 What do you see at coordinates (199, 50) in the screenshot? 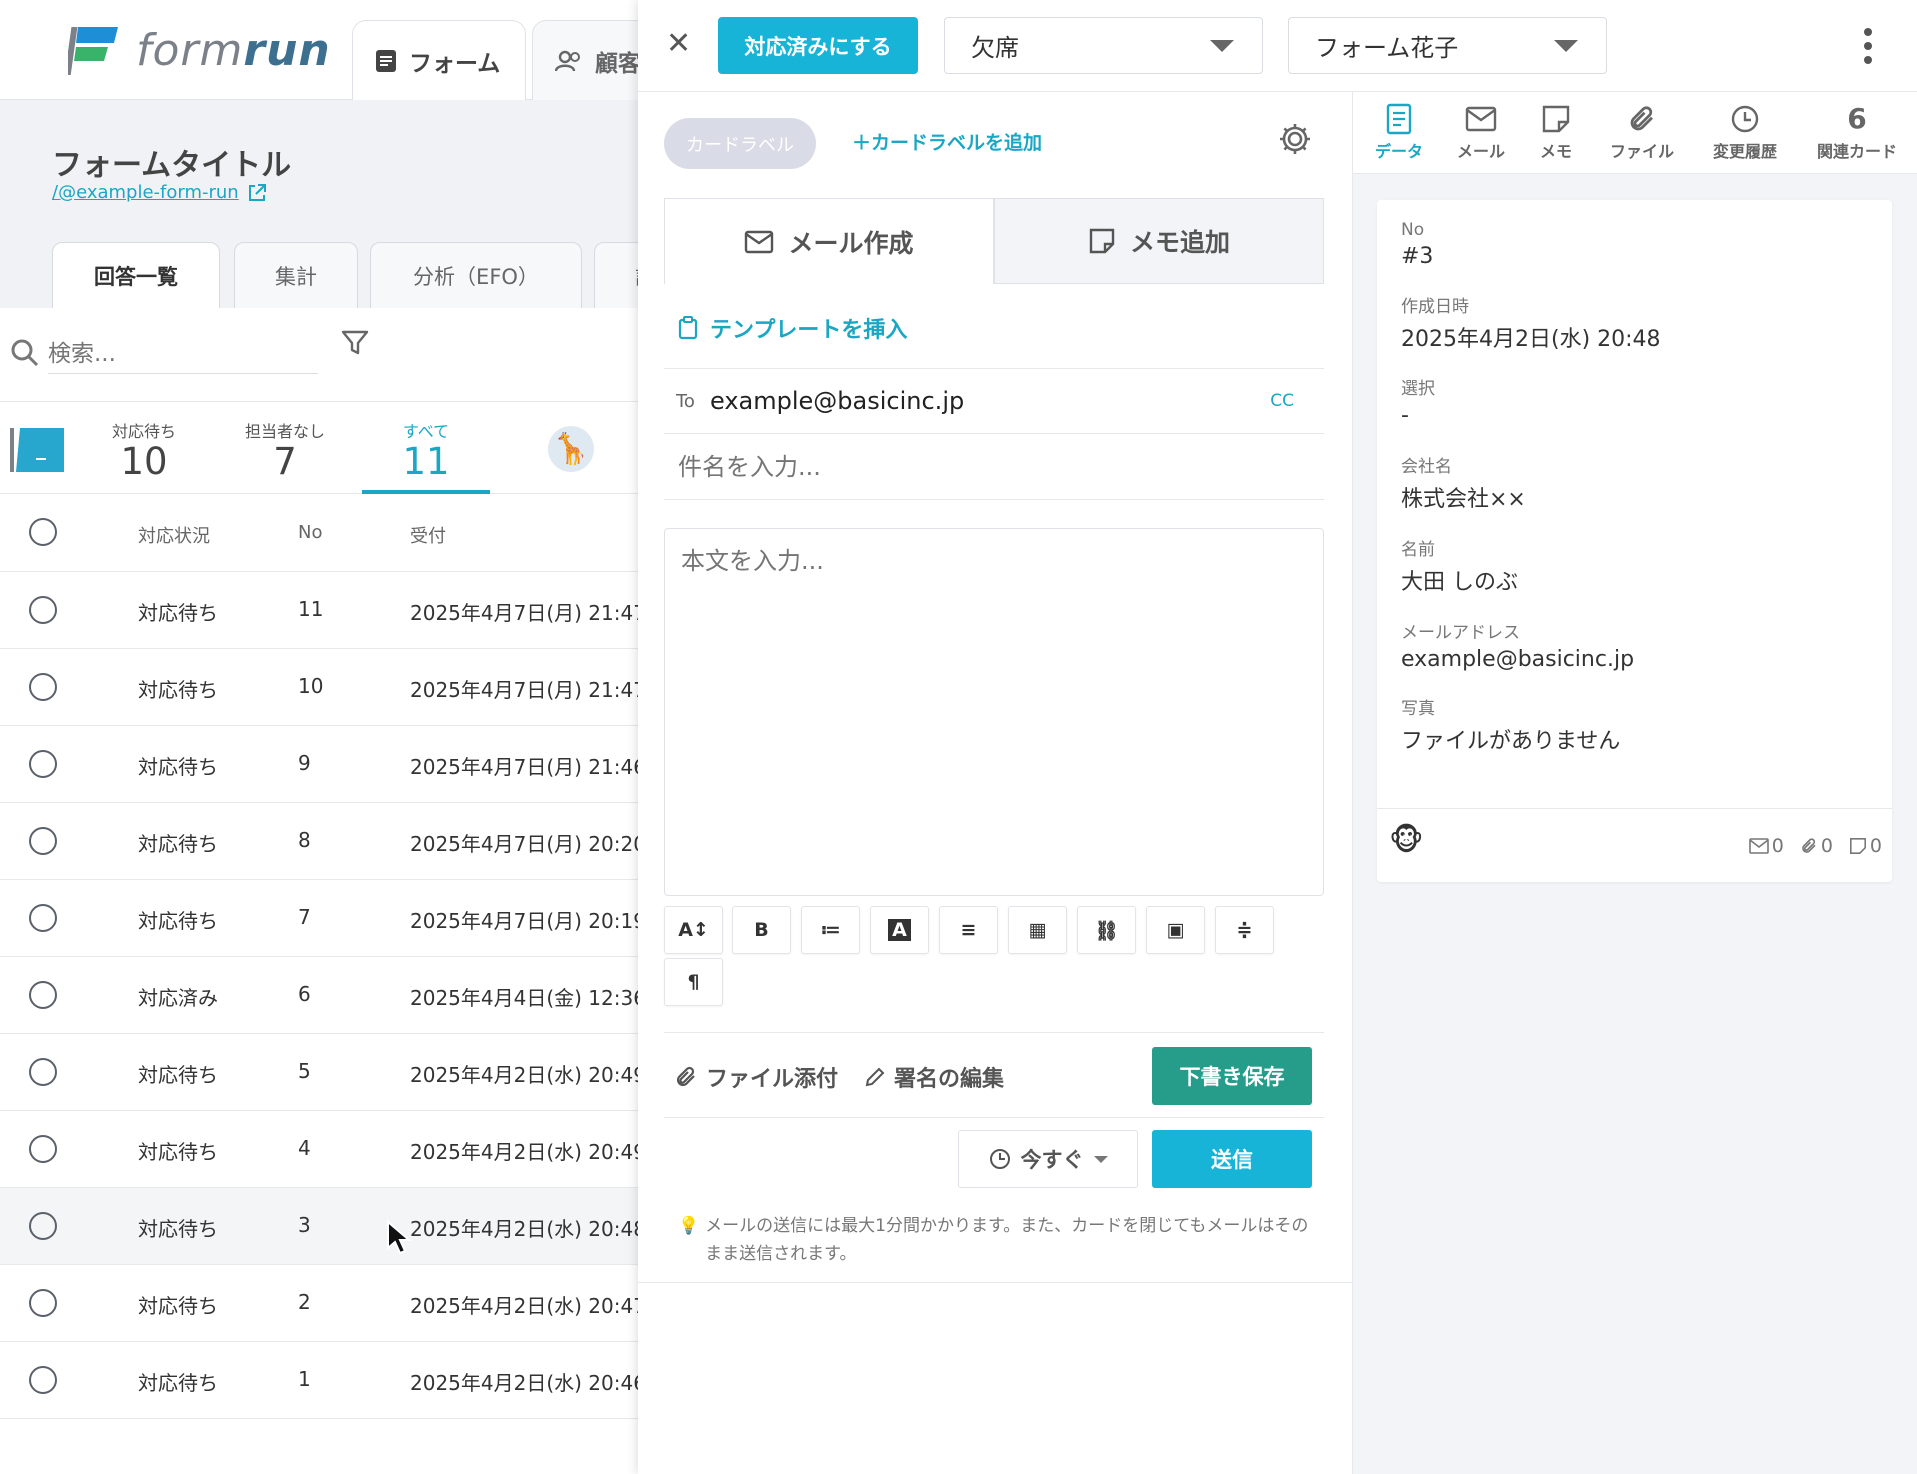
I see `formrun-logo: formrun` at bounding box center [199, 50].